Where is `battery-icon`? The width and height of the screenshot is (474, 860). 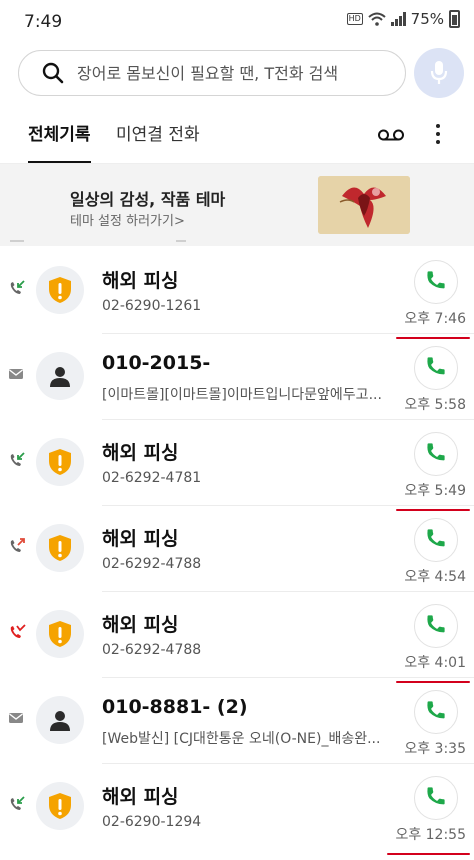 battery-icon is located at coordinates (454, 19).